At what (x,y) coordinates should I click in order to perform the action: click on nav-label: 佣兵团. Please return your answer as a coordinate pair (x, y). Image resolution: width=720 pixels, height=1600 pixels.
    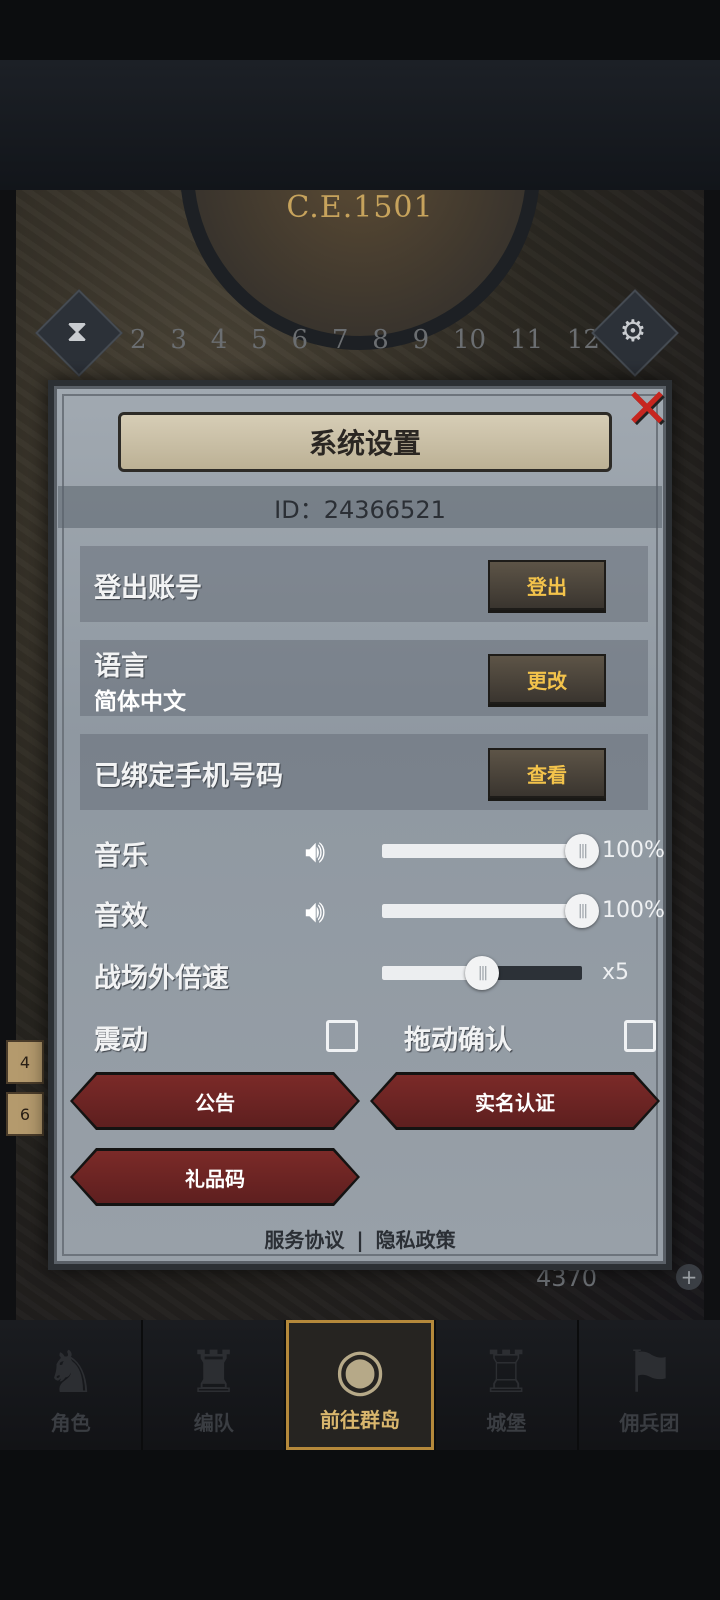
    Looking at the image, I should click on (649, 1423).